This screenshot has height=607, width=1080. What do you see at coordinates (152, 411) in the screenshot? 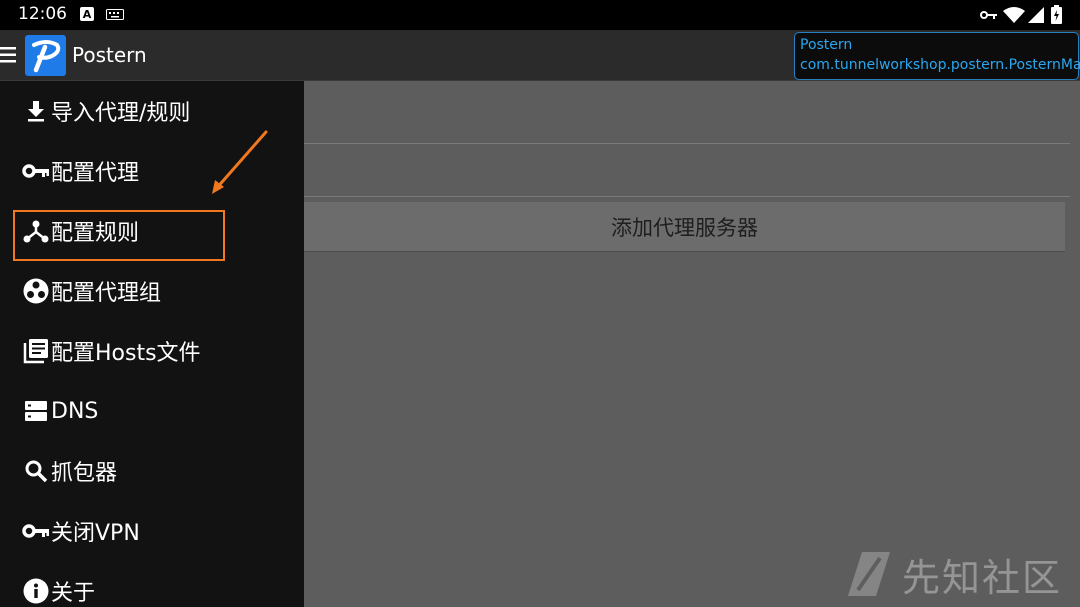
I see `drawer-item-dns: DNS` at bounding box center [152, 411].